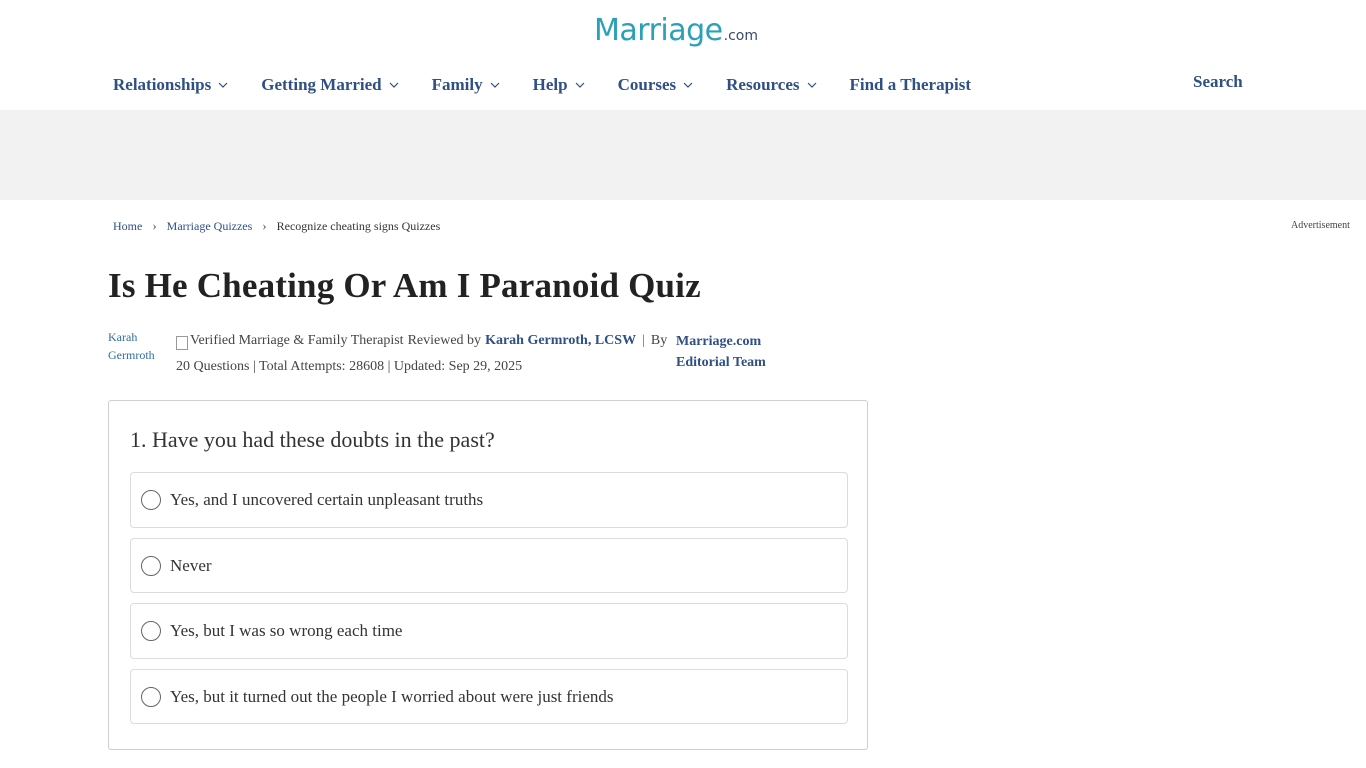  I want to click on author-link: Marriage.com Editorial Team, so click(722, 352).